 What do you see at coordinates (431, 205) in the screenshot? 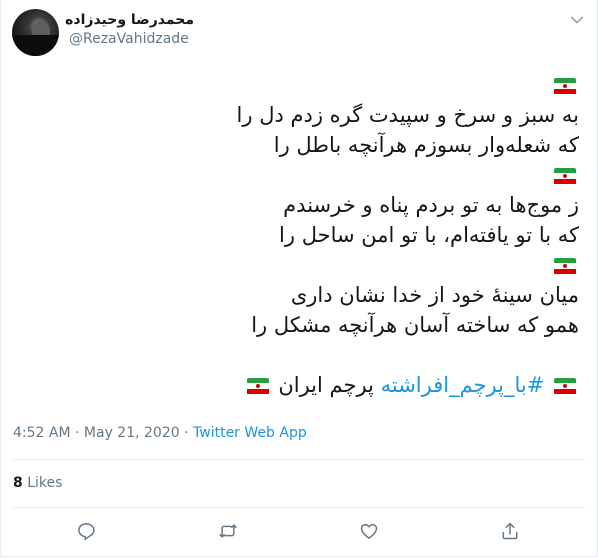
I see `tweet-line: ز موج‌ها به تو بردم پناه و خرسندم` at bounding box center [431, 205].